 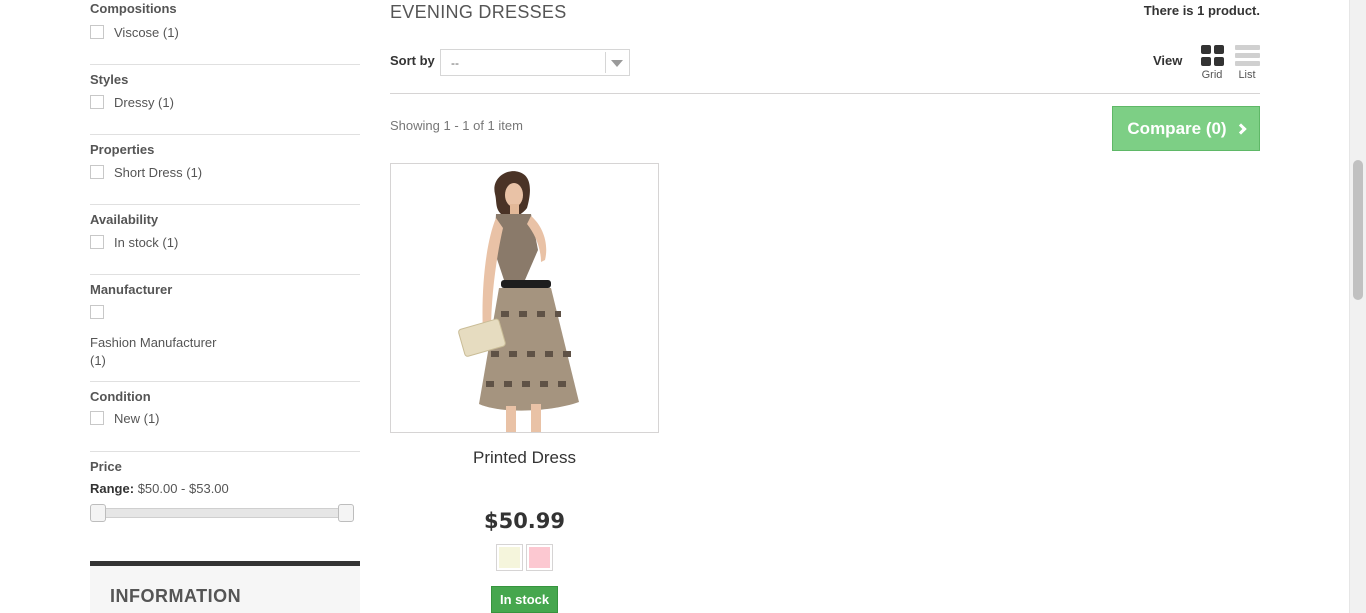 I want to click on view-label: View, so click(x=1168, y=60).